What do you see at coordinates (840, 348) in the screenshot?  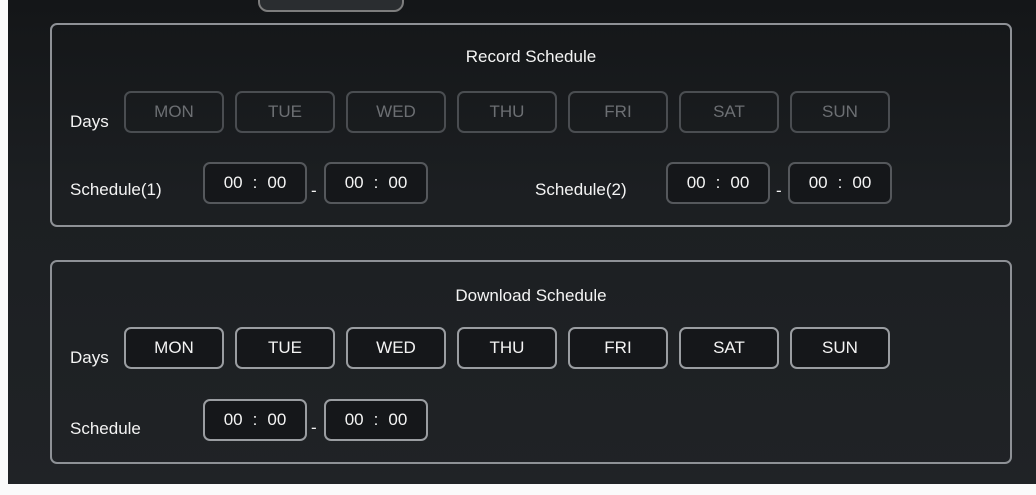 I see `download-day-sun: SUN` at bounding box center [840, 348].